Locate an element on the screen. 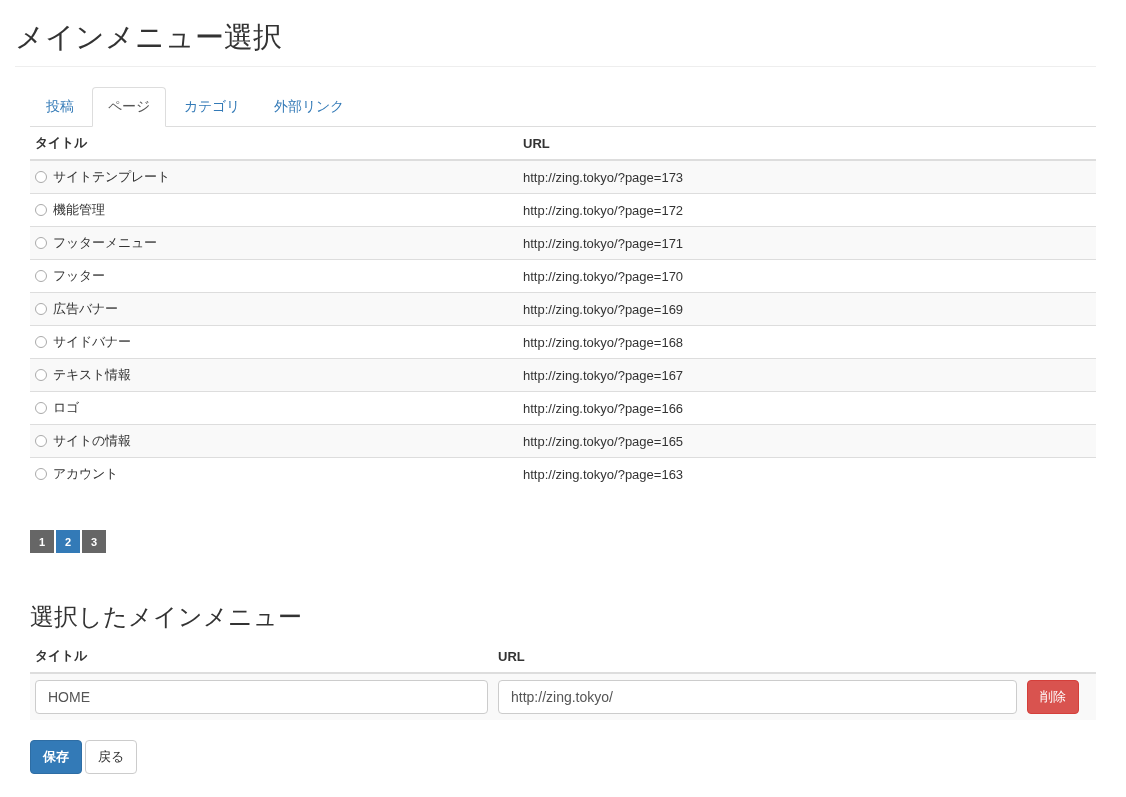  url-cell: http://zing.tokyo/?page=167 is located at coordinates (603, 375).